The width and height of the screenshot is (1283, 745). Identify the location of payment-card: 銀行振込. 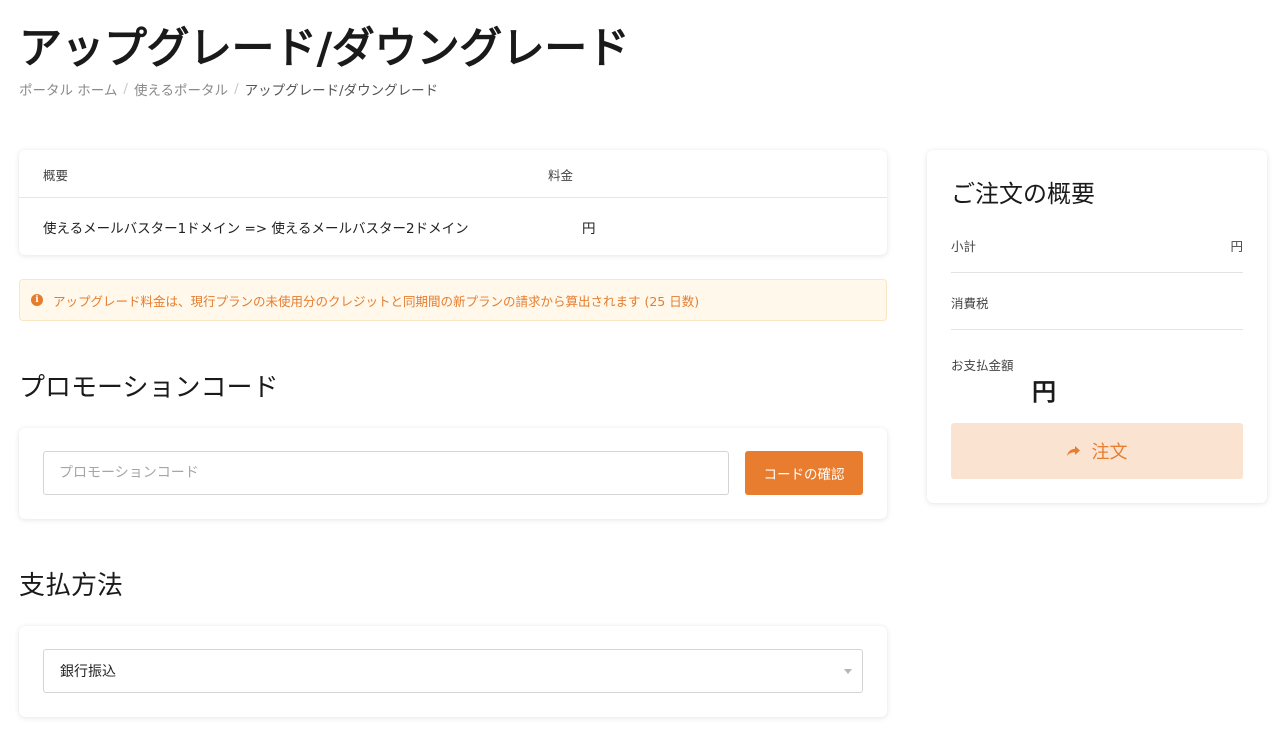
(453, 671).